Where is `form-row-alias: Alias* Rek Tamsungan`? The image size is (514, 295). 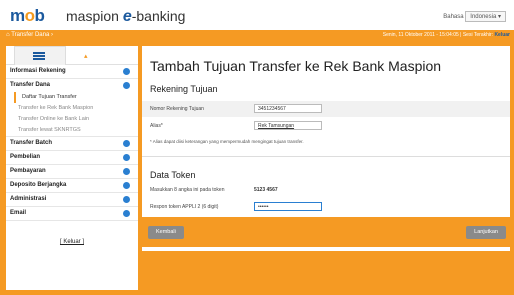
form-row-alias: Alias* Rek Tamsungan is located at coordinates (326, 126).